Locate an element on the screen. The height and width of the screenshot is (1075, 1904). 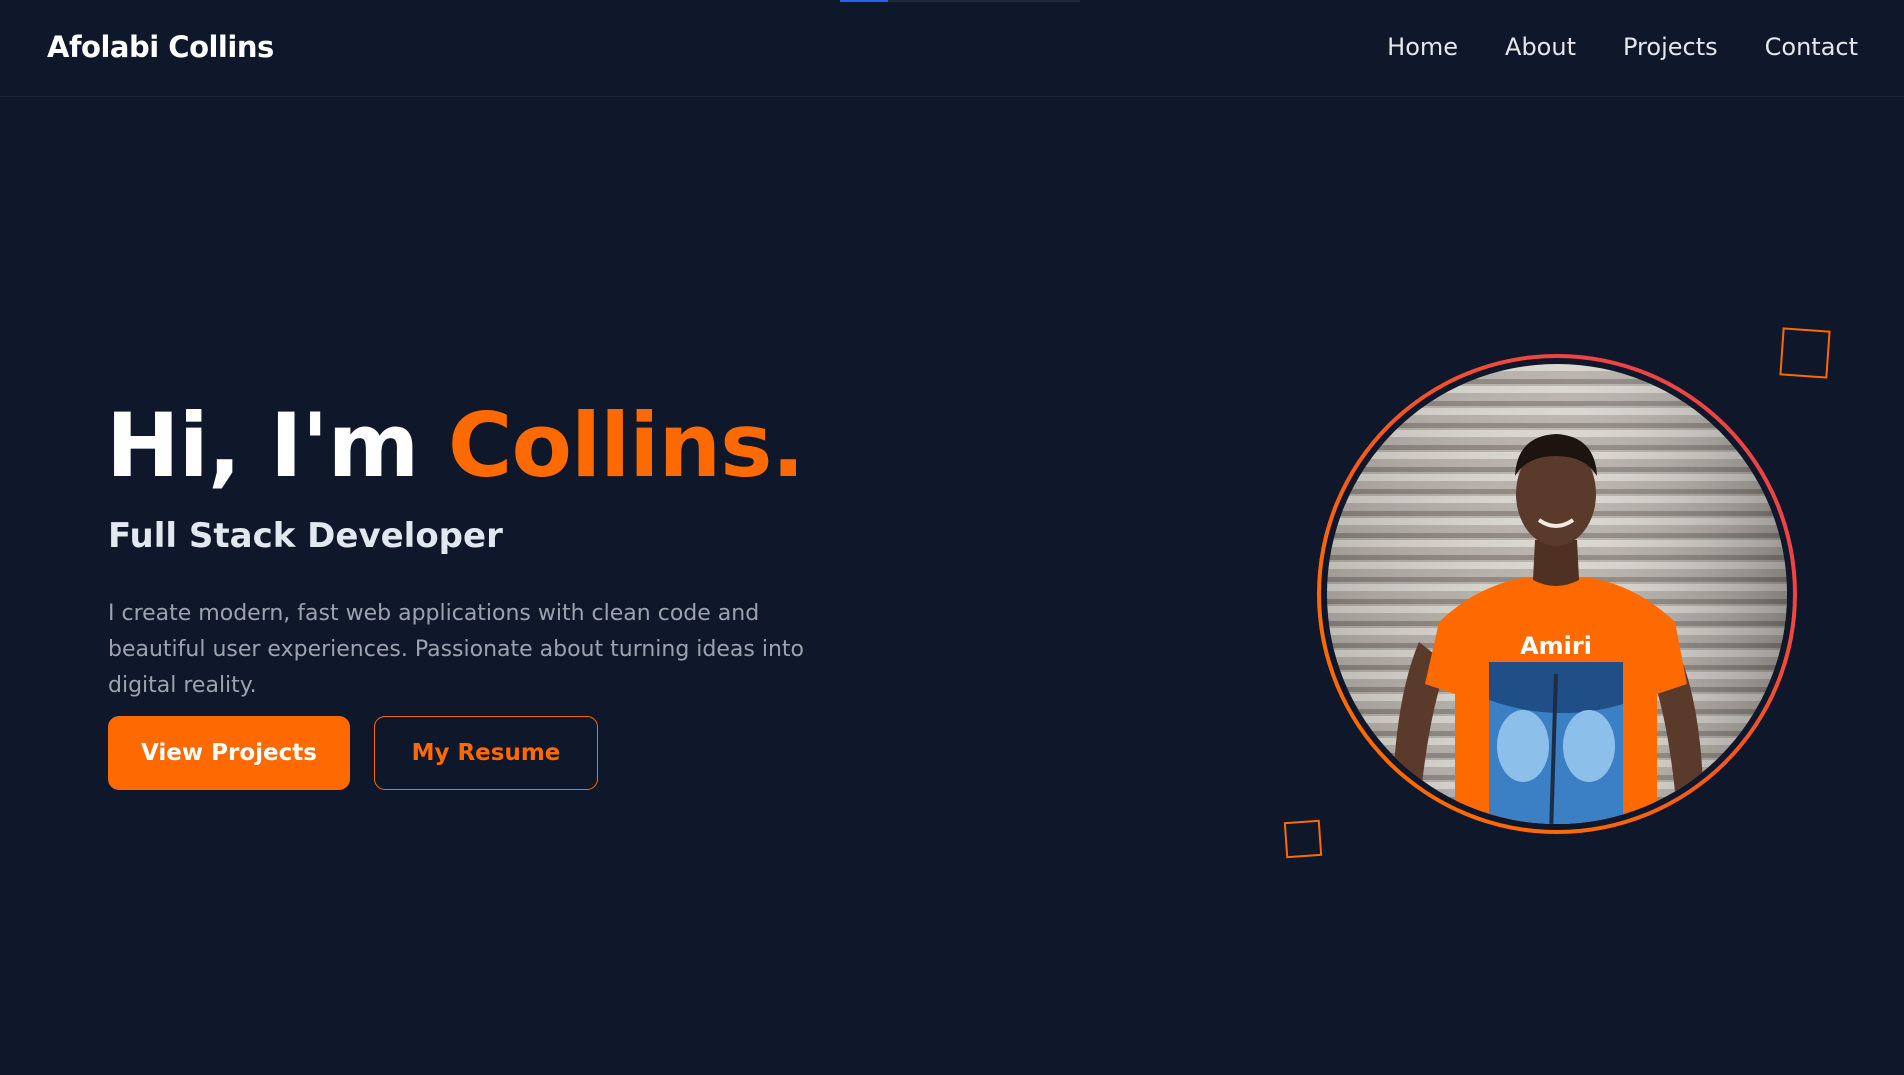
hero-greeting: Hi, I'm is located at coordinates (262, 445).